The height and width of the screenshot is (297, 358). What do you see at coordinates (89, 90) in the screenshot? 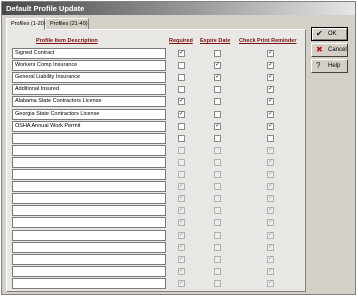
I see `profile-description-input: Additional Insured` at bounding box center [89, 90].